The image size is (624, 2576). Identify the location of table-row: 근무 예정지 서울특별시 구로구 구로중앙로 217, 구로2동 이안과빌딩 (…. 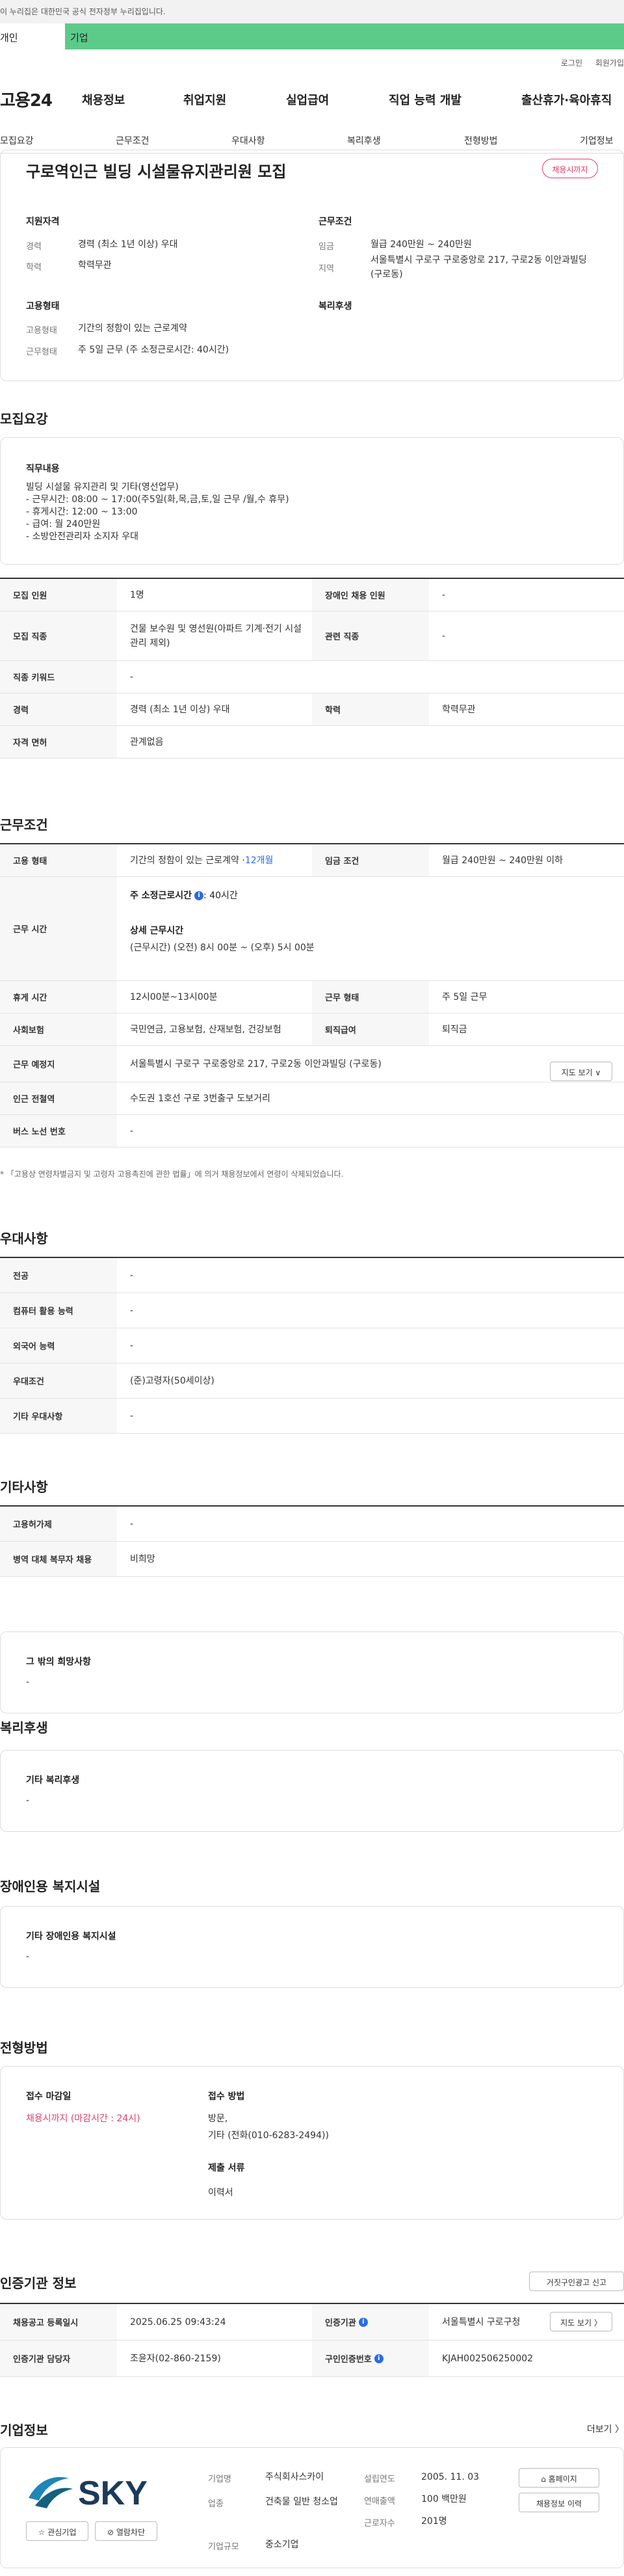
(312, 1064).